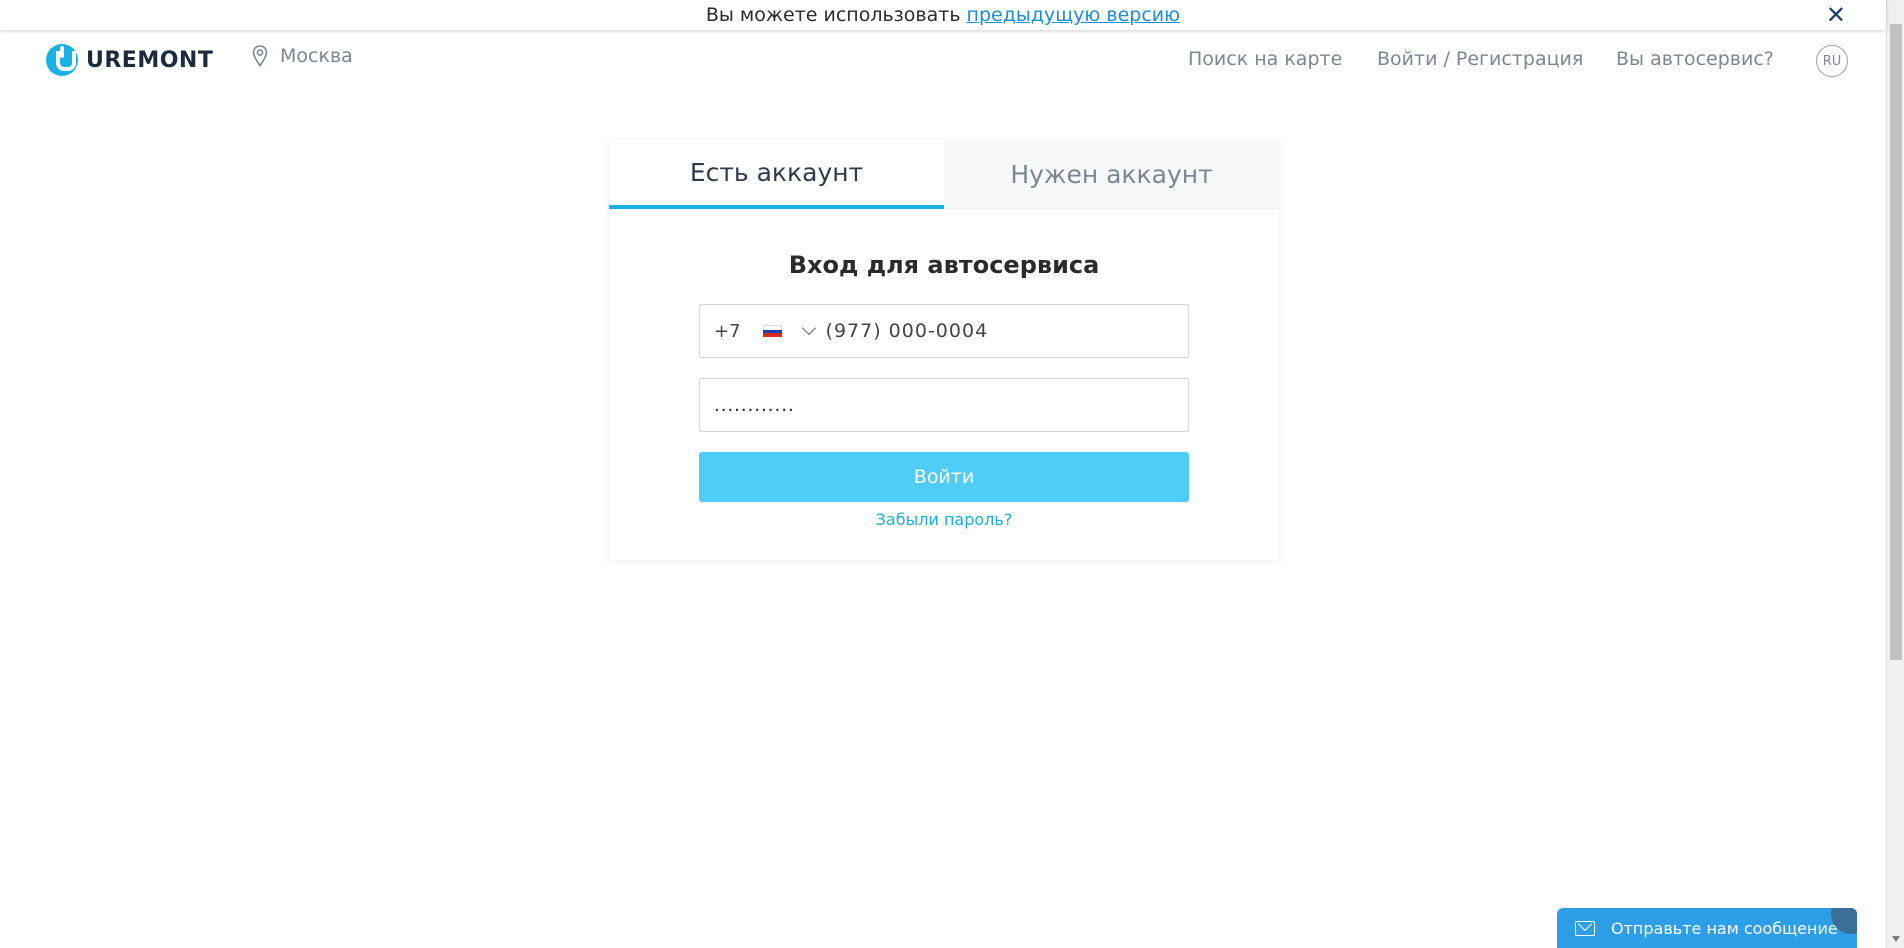 The image size is (1904, 948). I want to click on phone-field: +7 (977) 000-0004, so click(944, 331).